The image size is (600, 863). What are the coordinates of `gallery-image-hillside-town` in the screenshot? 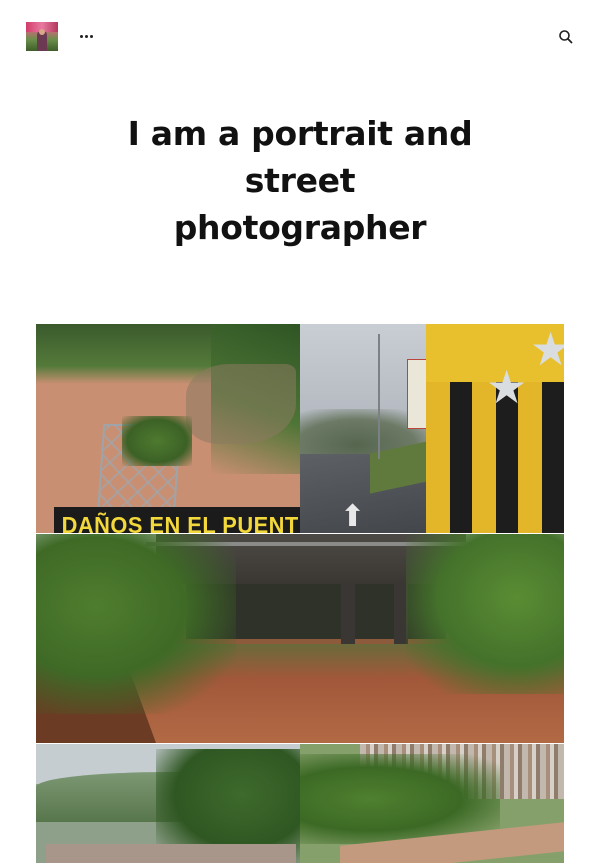 It's located at (432, 803).